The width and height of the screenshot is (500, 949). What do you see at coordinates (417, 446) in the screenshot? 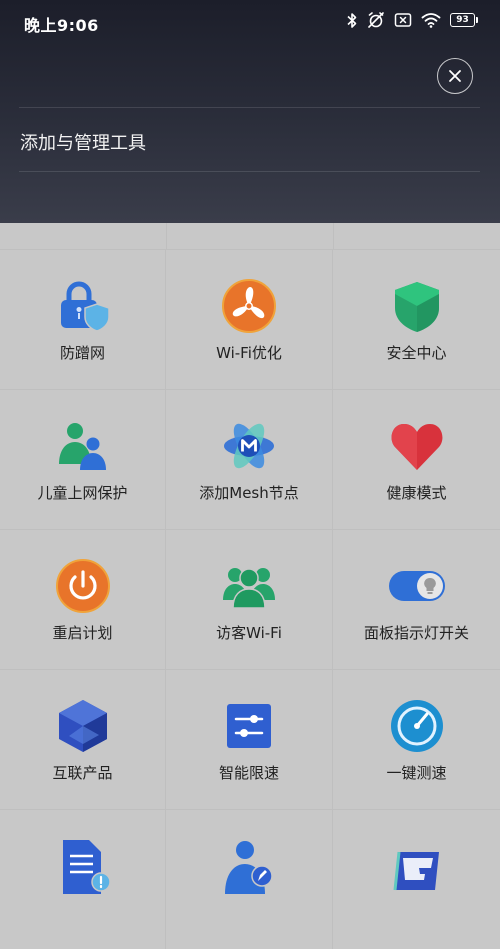
I see `heart-icon` at bounding box center [417, 446].